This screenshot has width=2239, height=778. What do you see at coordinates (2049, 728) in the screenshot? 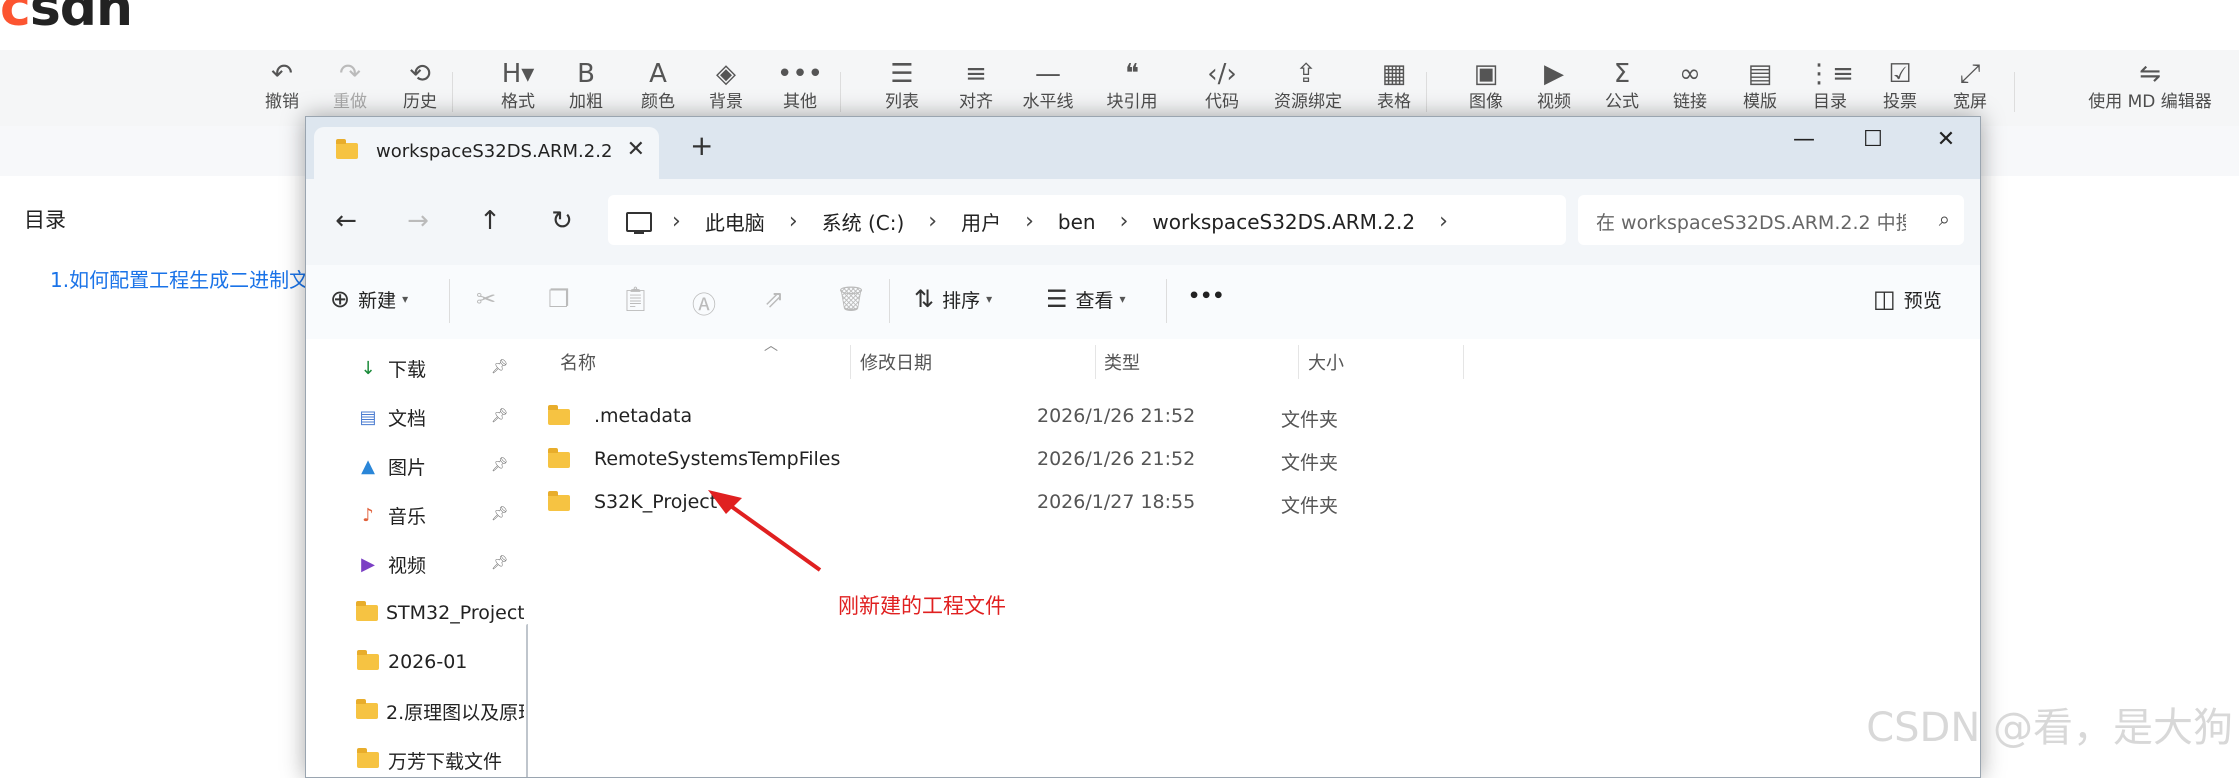
I see `watermark: CSDN @看，是大狗` at bounding box center [2049, 728].